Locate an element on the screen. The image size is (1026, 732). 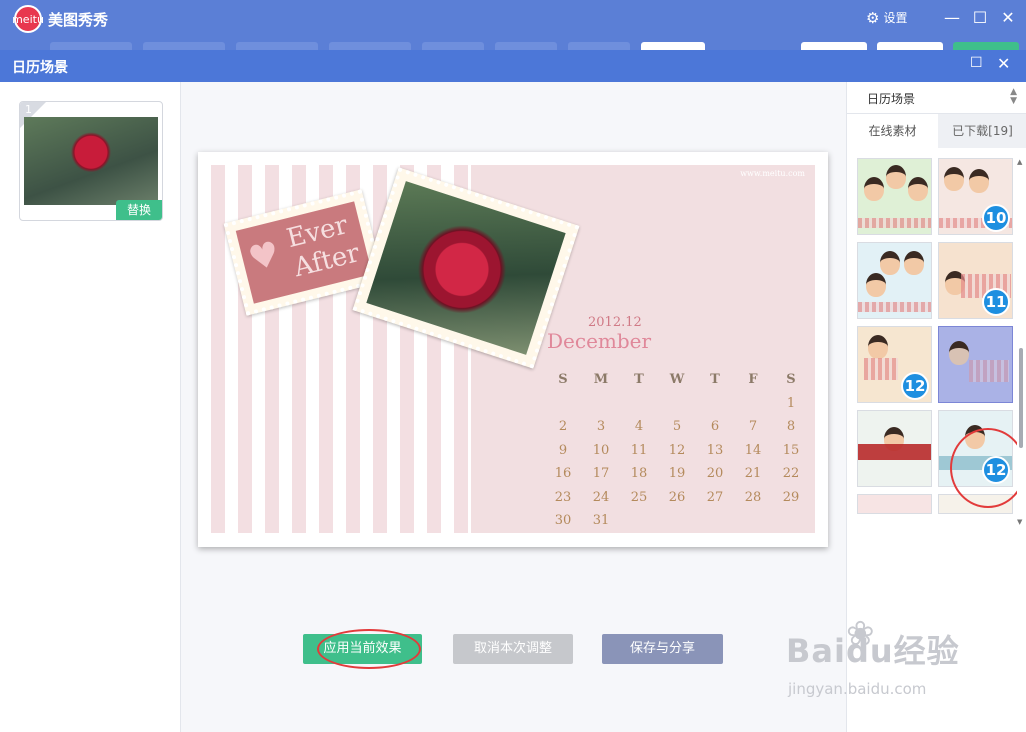
scrollbar-thumb is located at coordinates (1021, 398).